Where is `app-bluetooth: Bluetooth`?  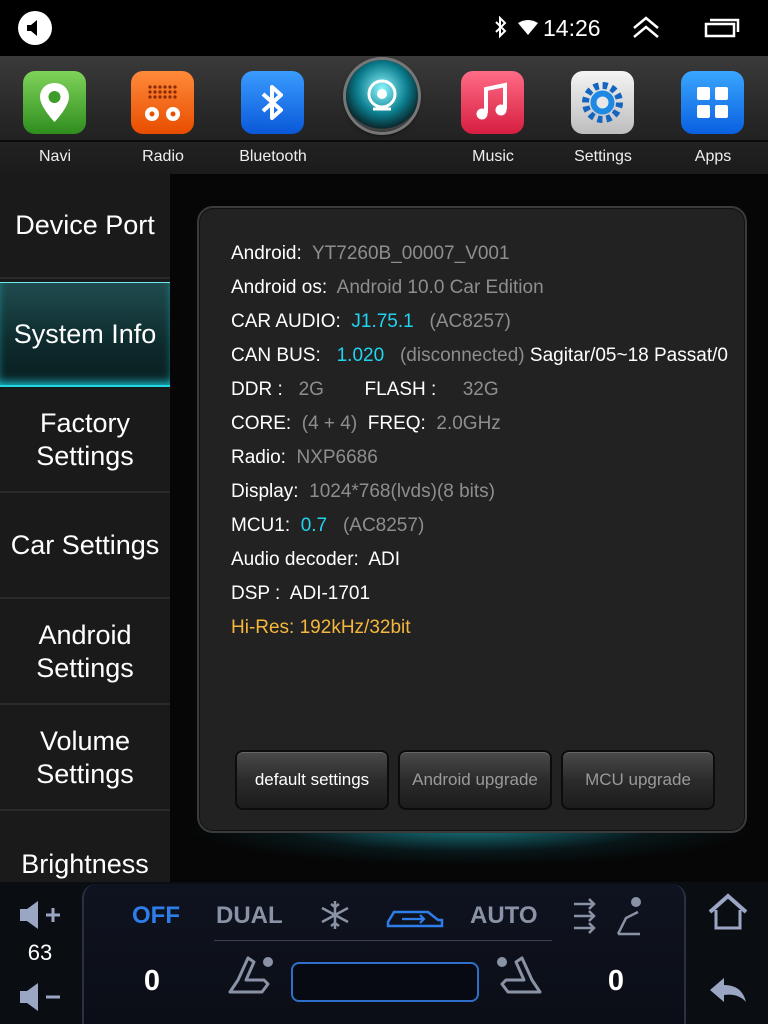 app-bluetooth: Bluetooth is located at coordinates (273, 115).